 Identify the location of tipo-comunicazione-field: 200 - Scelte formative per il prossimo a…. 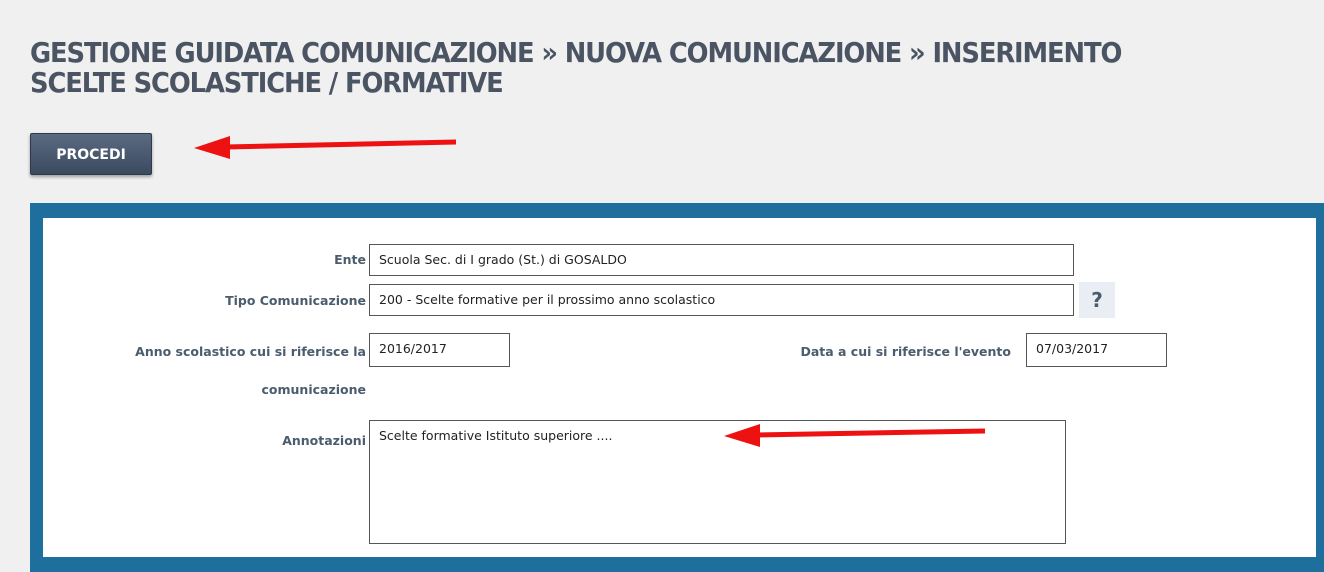
(721, 300).